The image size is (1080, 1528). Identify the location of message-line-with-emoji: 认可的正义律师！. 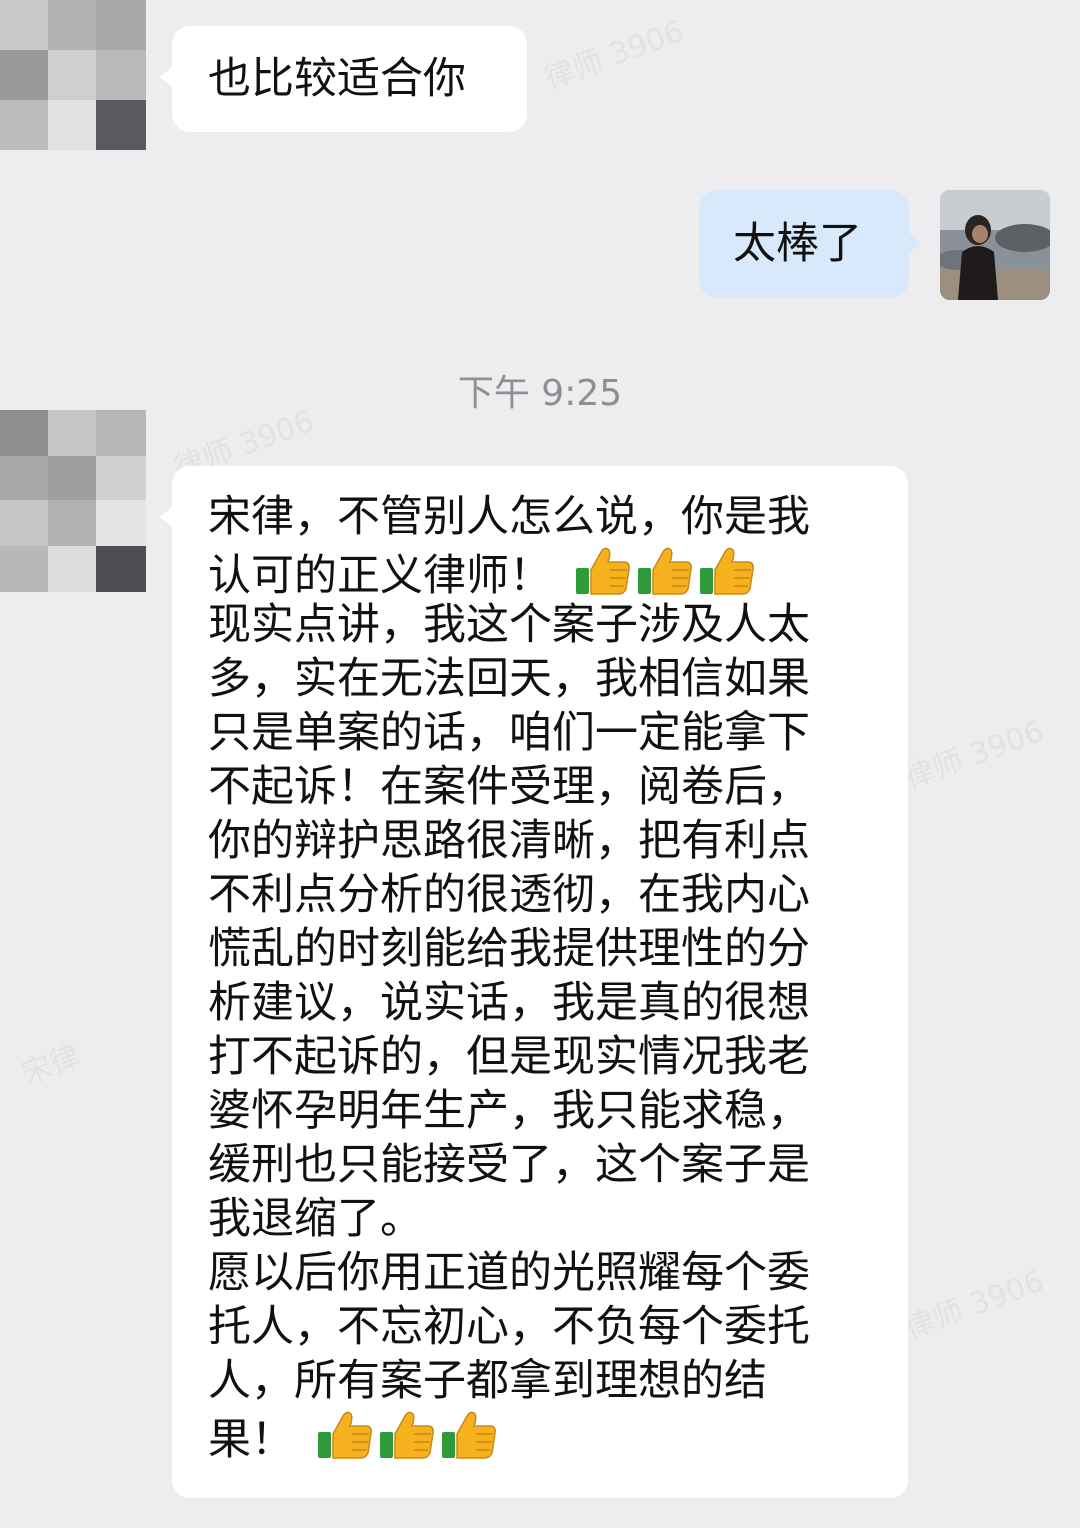
(540, 572).